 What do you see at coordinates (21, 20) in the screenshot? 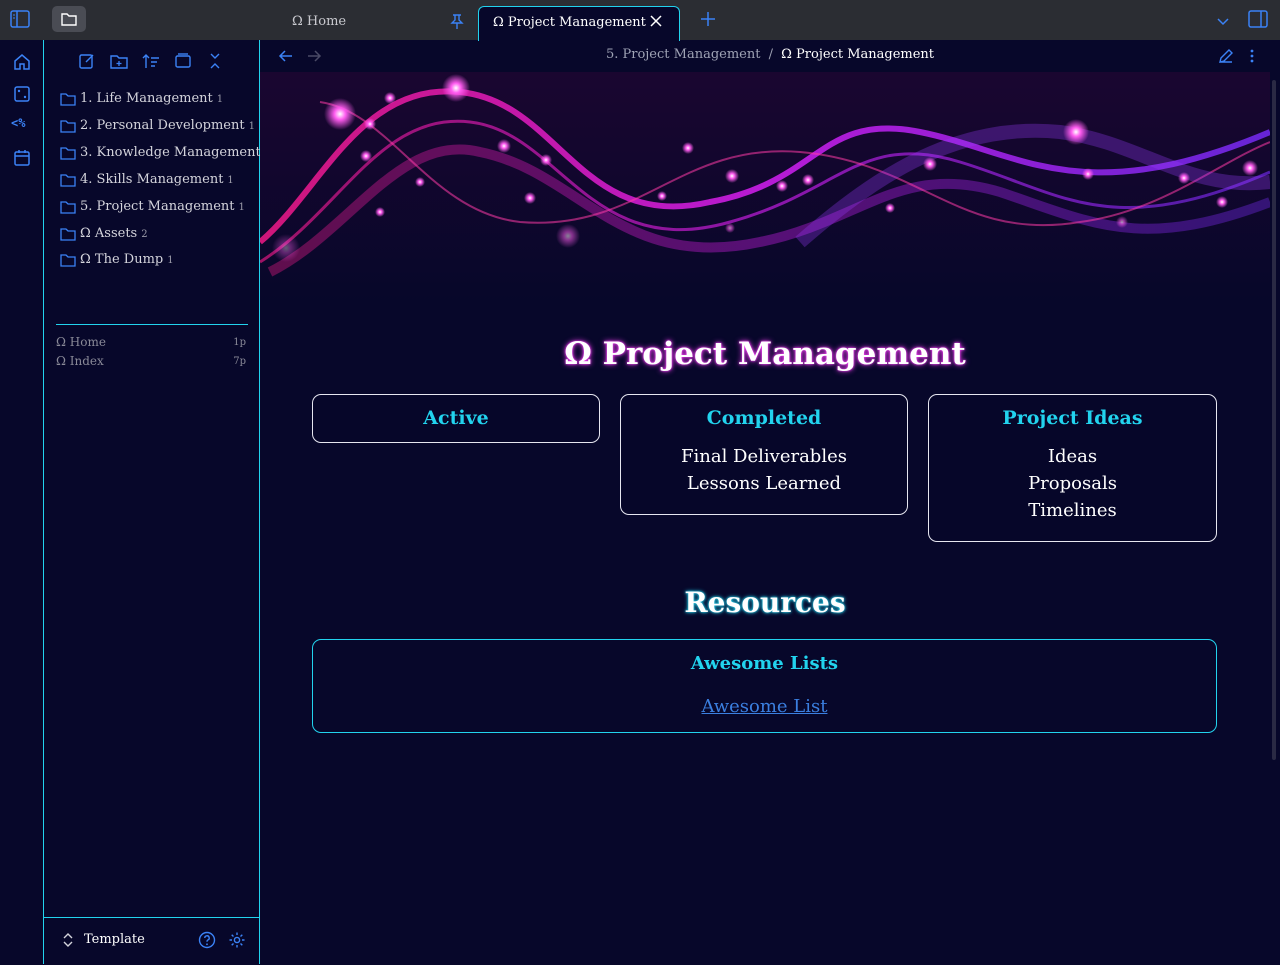
I see `left-sidebar-toggle-icon` at bounding box center [21, 20].